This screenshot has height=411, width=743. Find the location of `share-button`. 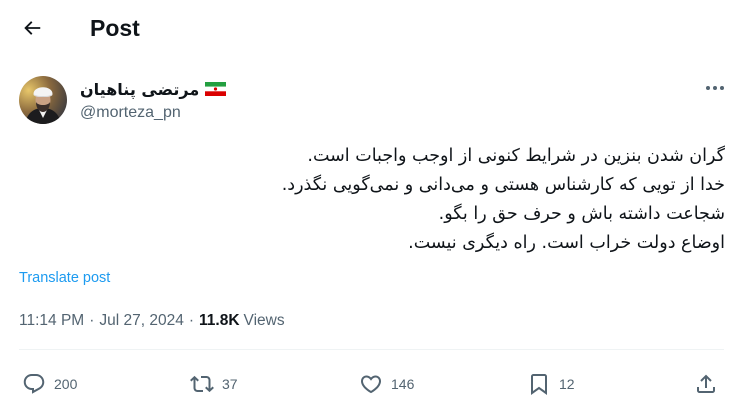

share-button is located at coordinates (706, 384).